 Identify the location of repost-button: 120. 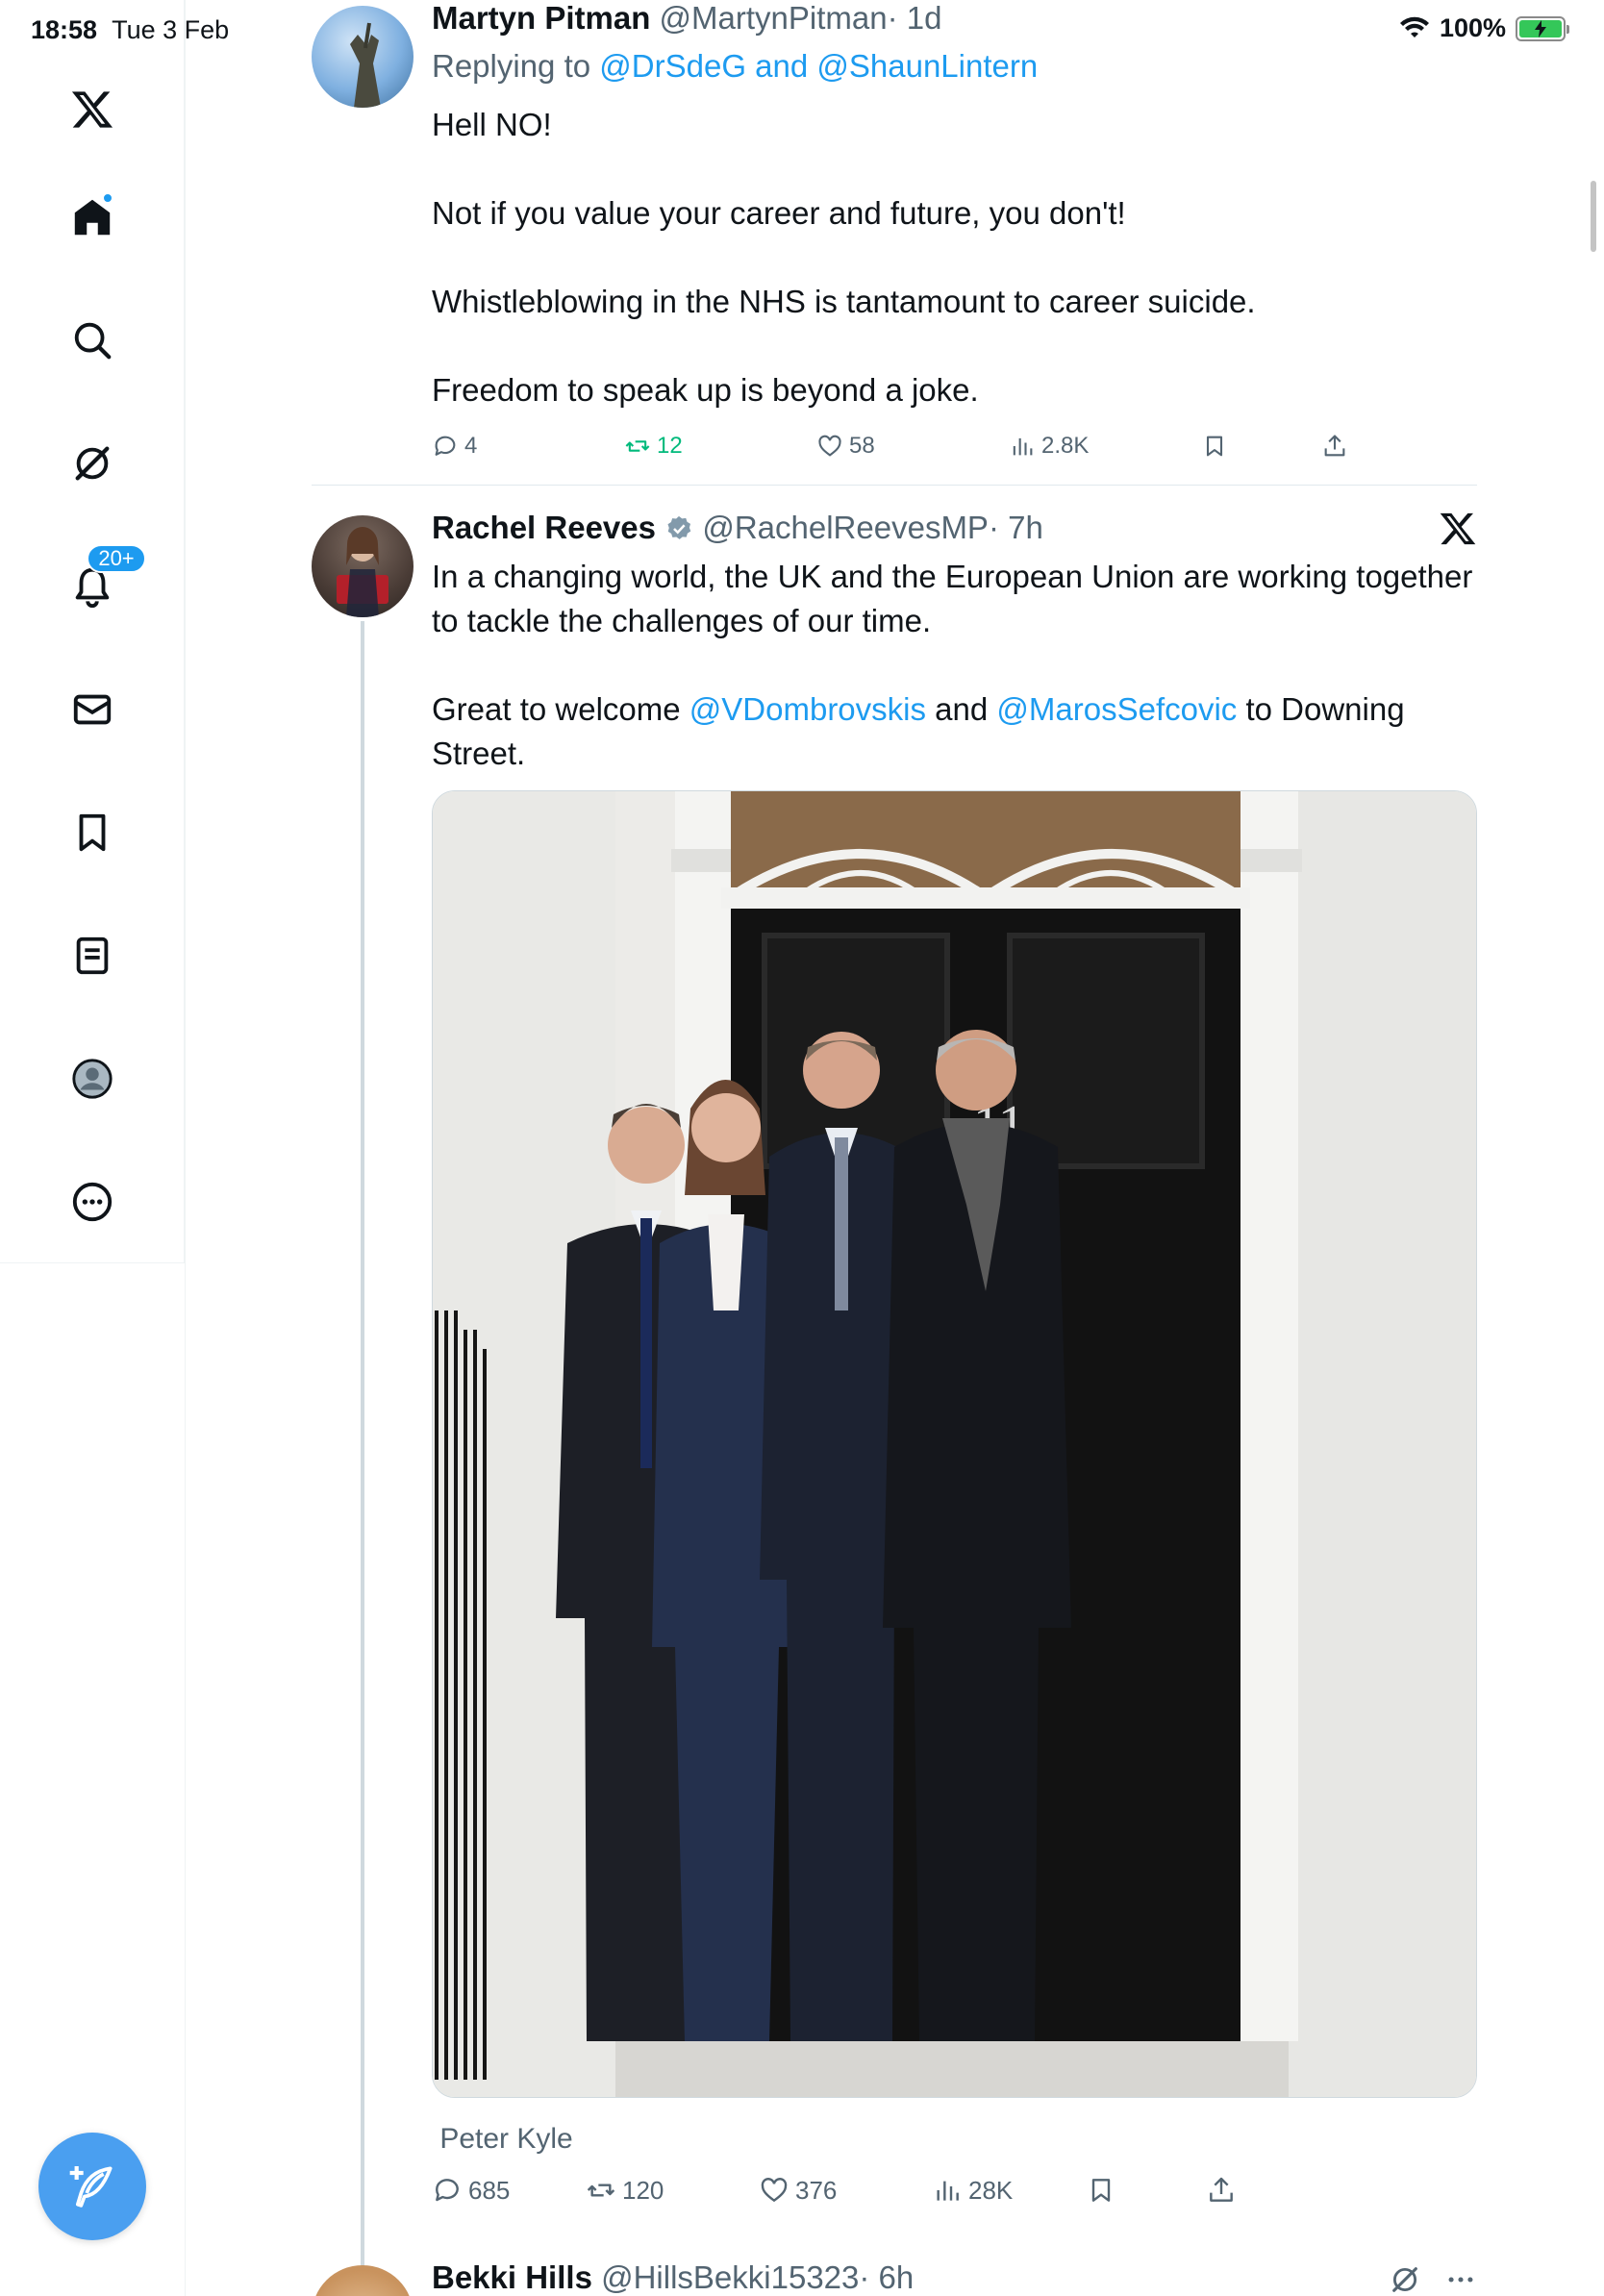
(672, 2190).